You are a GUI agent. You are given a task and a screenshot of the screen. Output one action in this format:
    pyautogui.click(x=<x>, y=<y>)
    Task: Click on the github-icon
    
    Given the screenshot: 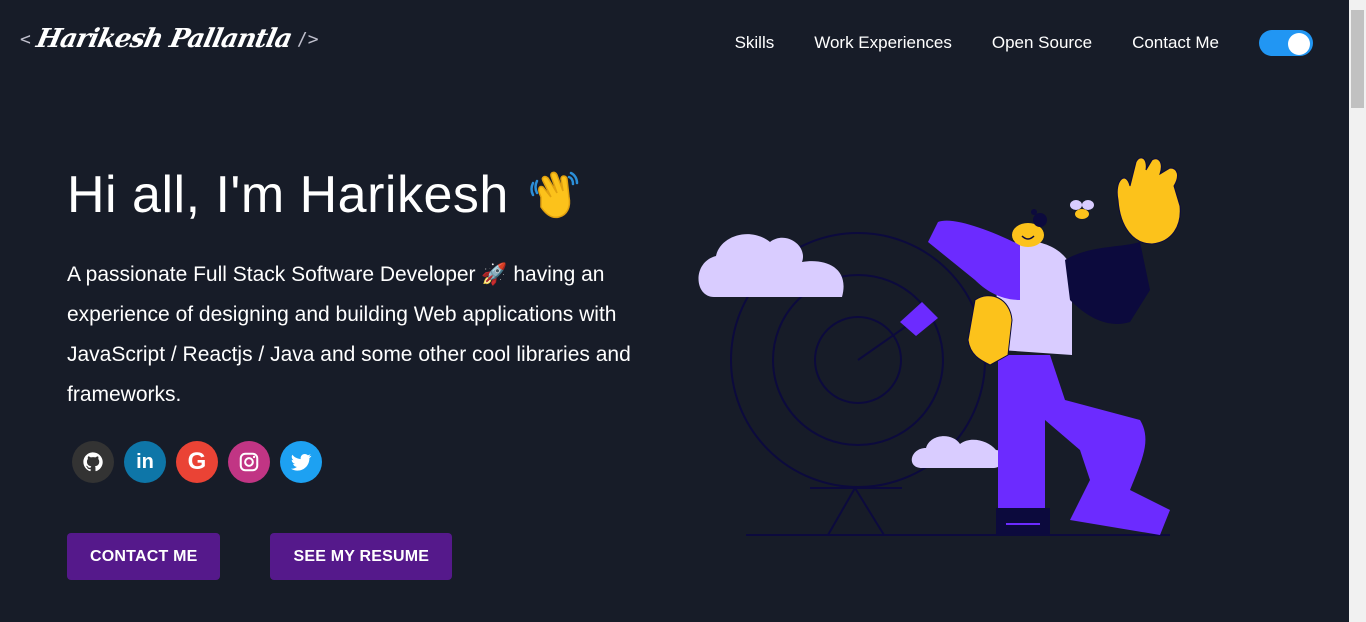 What is the action you would take?
    pyautogui.click(x=93, y=462)
    